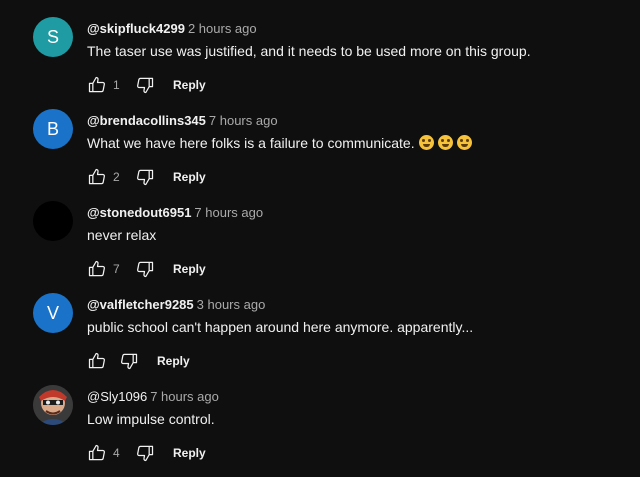  I want to click on like-count: 1, so click(116, 85).